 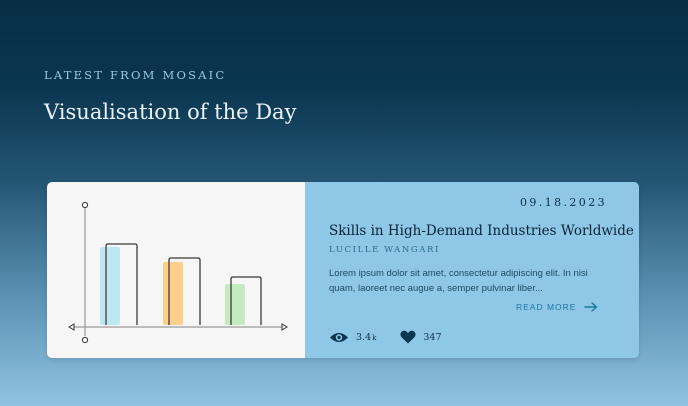 I want to click on axis-arrow-right, so click(x=284, y=327).